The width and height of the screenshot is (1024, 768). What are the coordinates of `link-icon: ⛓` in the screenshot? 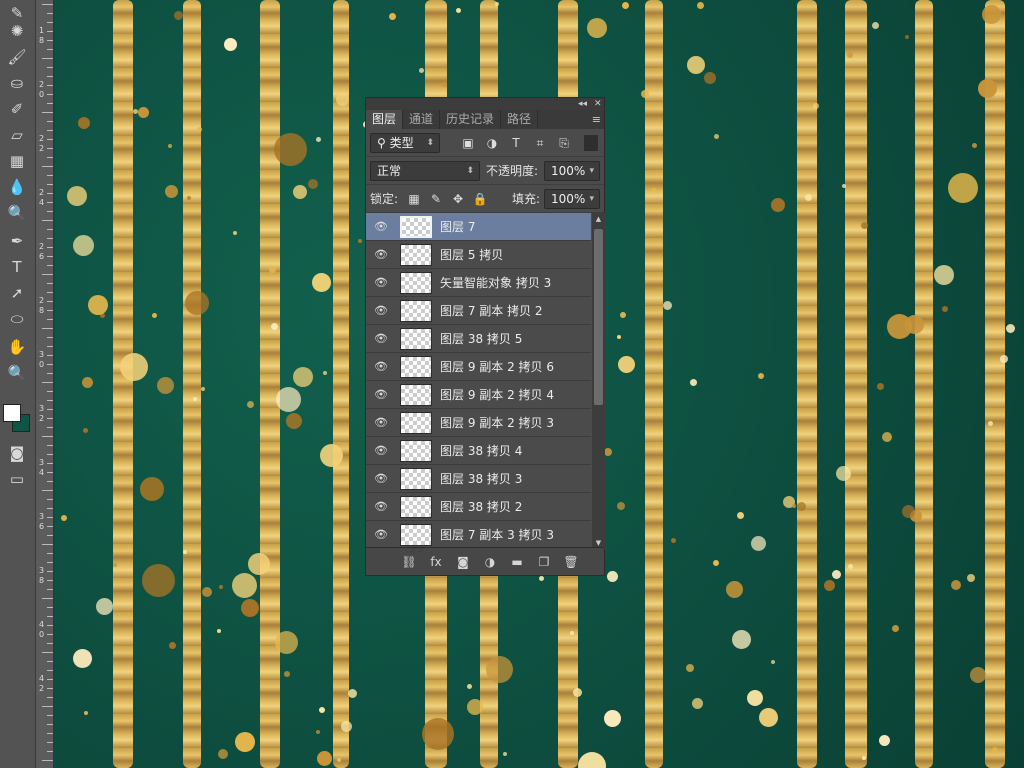 It's located at (409, 562).